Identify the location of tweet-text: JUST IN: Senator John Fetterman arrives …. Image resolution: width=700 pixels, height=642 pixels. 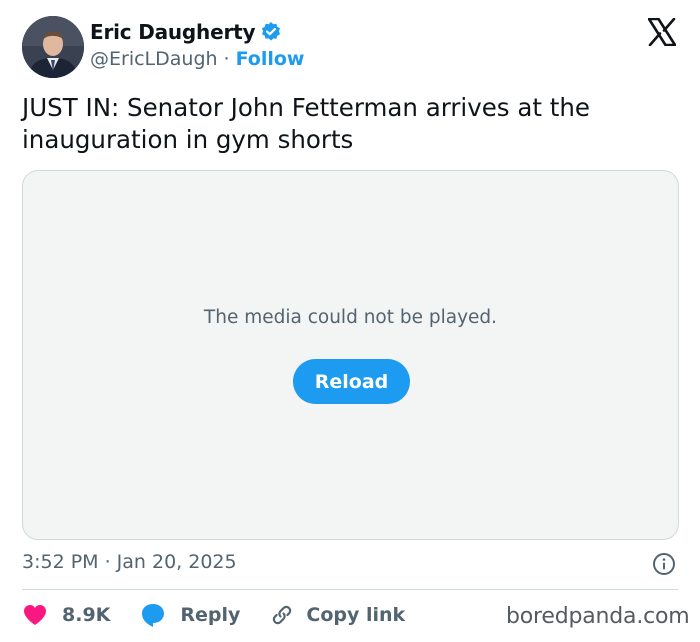
(306, 123).